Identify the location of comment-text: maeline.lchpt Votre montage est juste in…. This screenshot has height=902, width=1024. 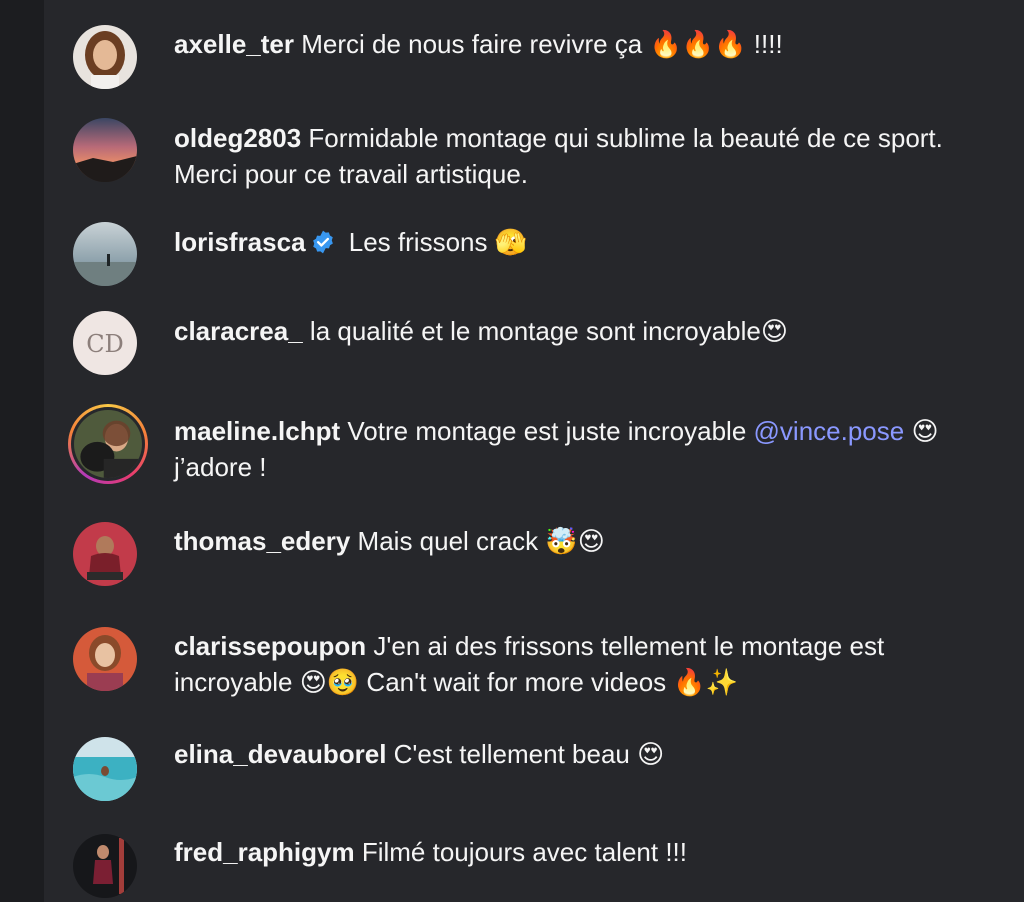
(574, 449).